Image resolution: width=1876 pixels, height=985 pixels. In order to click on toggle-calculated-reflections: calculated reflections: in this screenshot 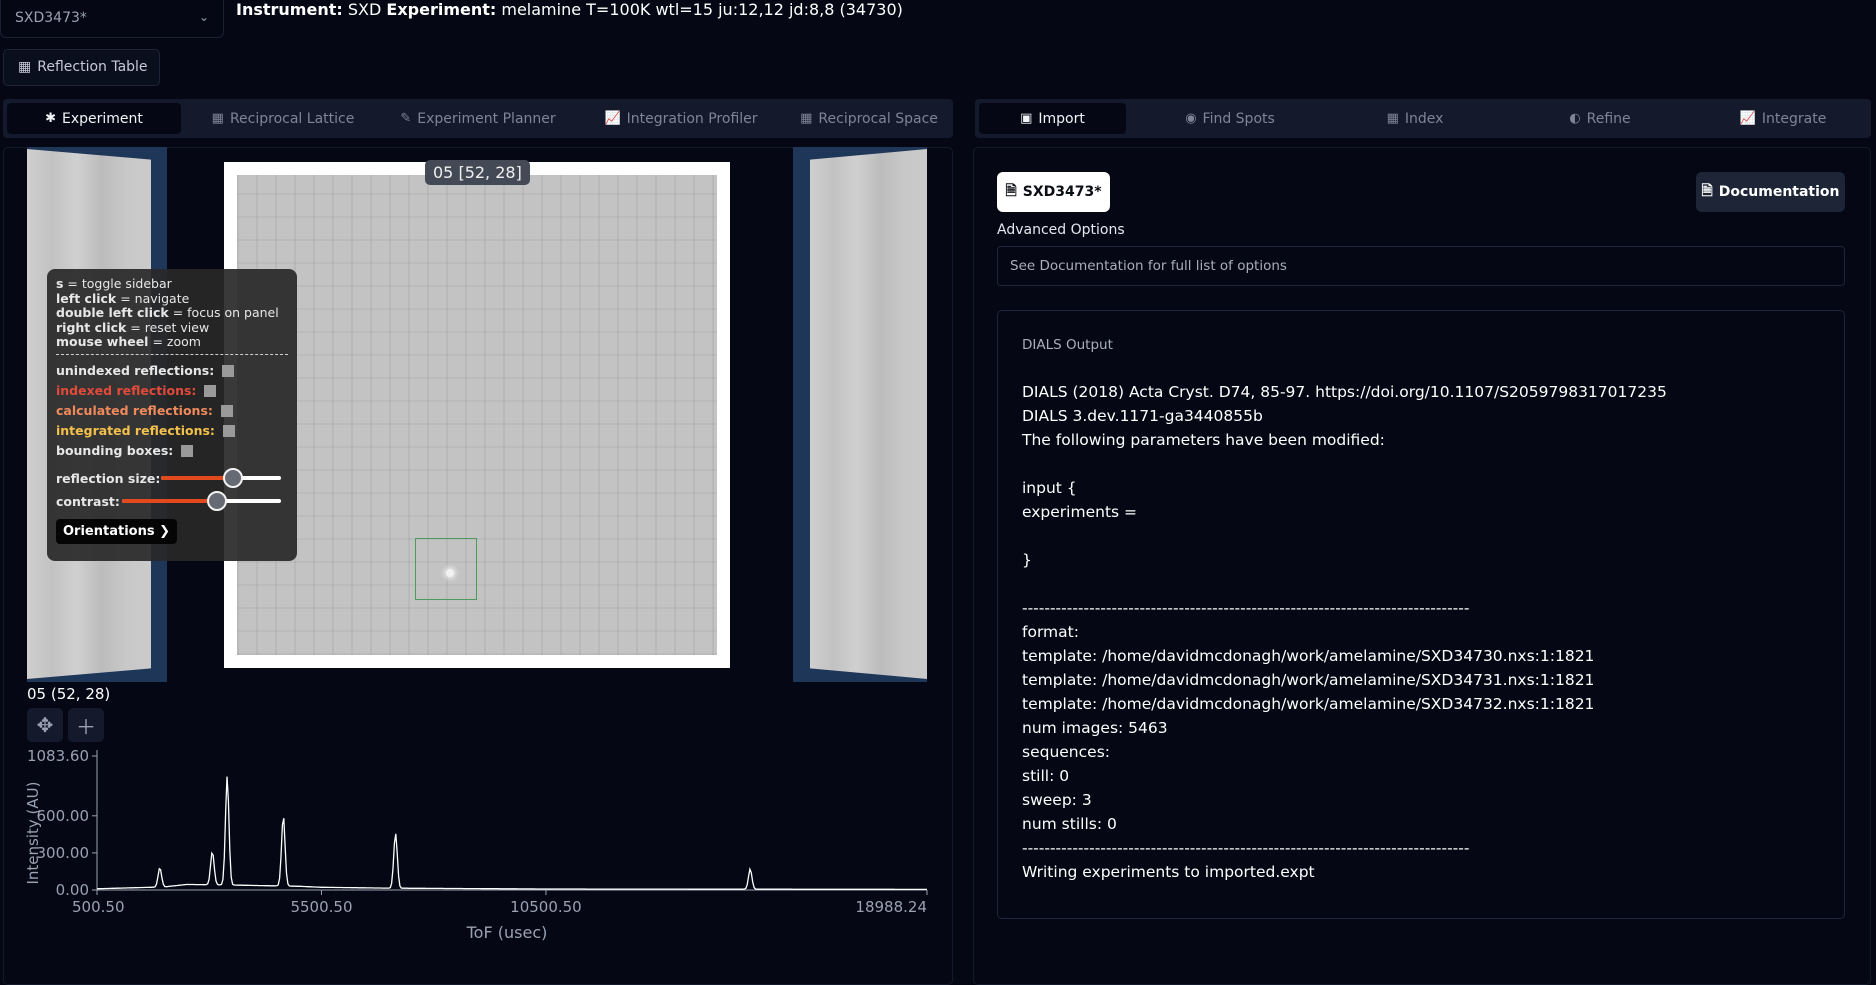, I will do `click(172, 411)`.